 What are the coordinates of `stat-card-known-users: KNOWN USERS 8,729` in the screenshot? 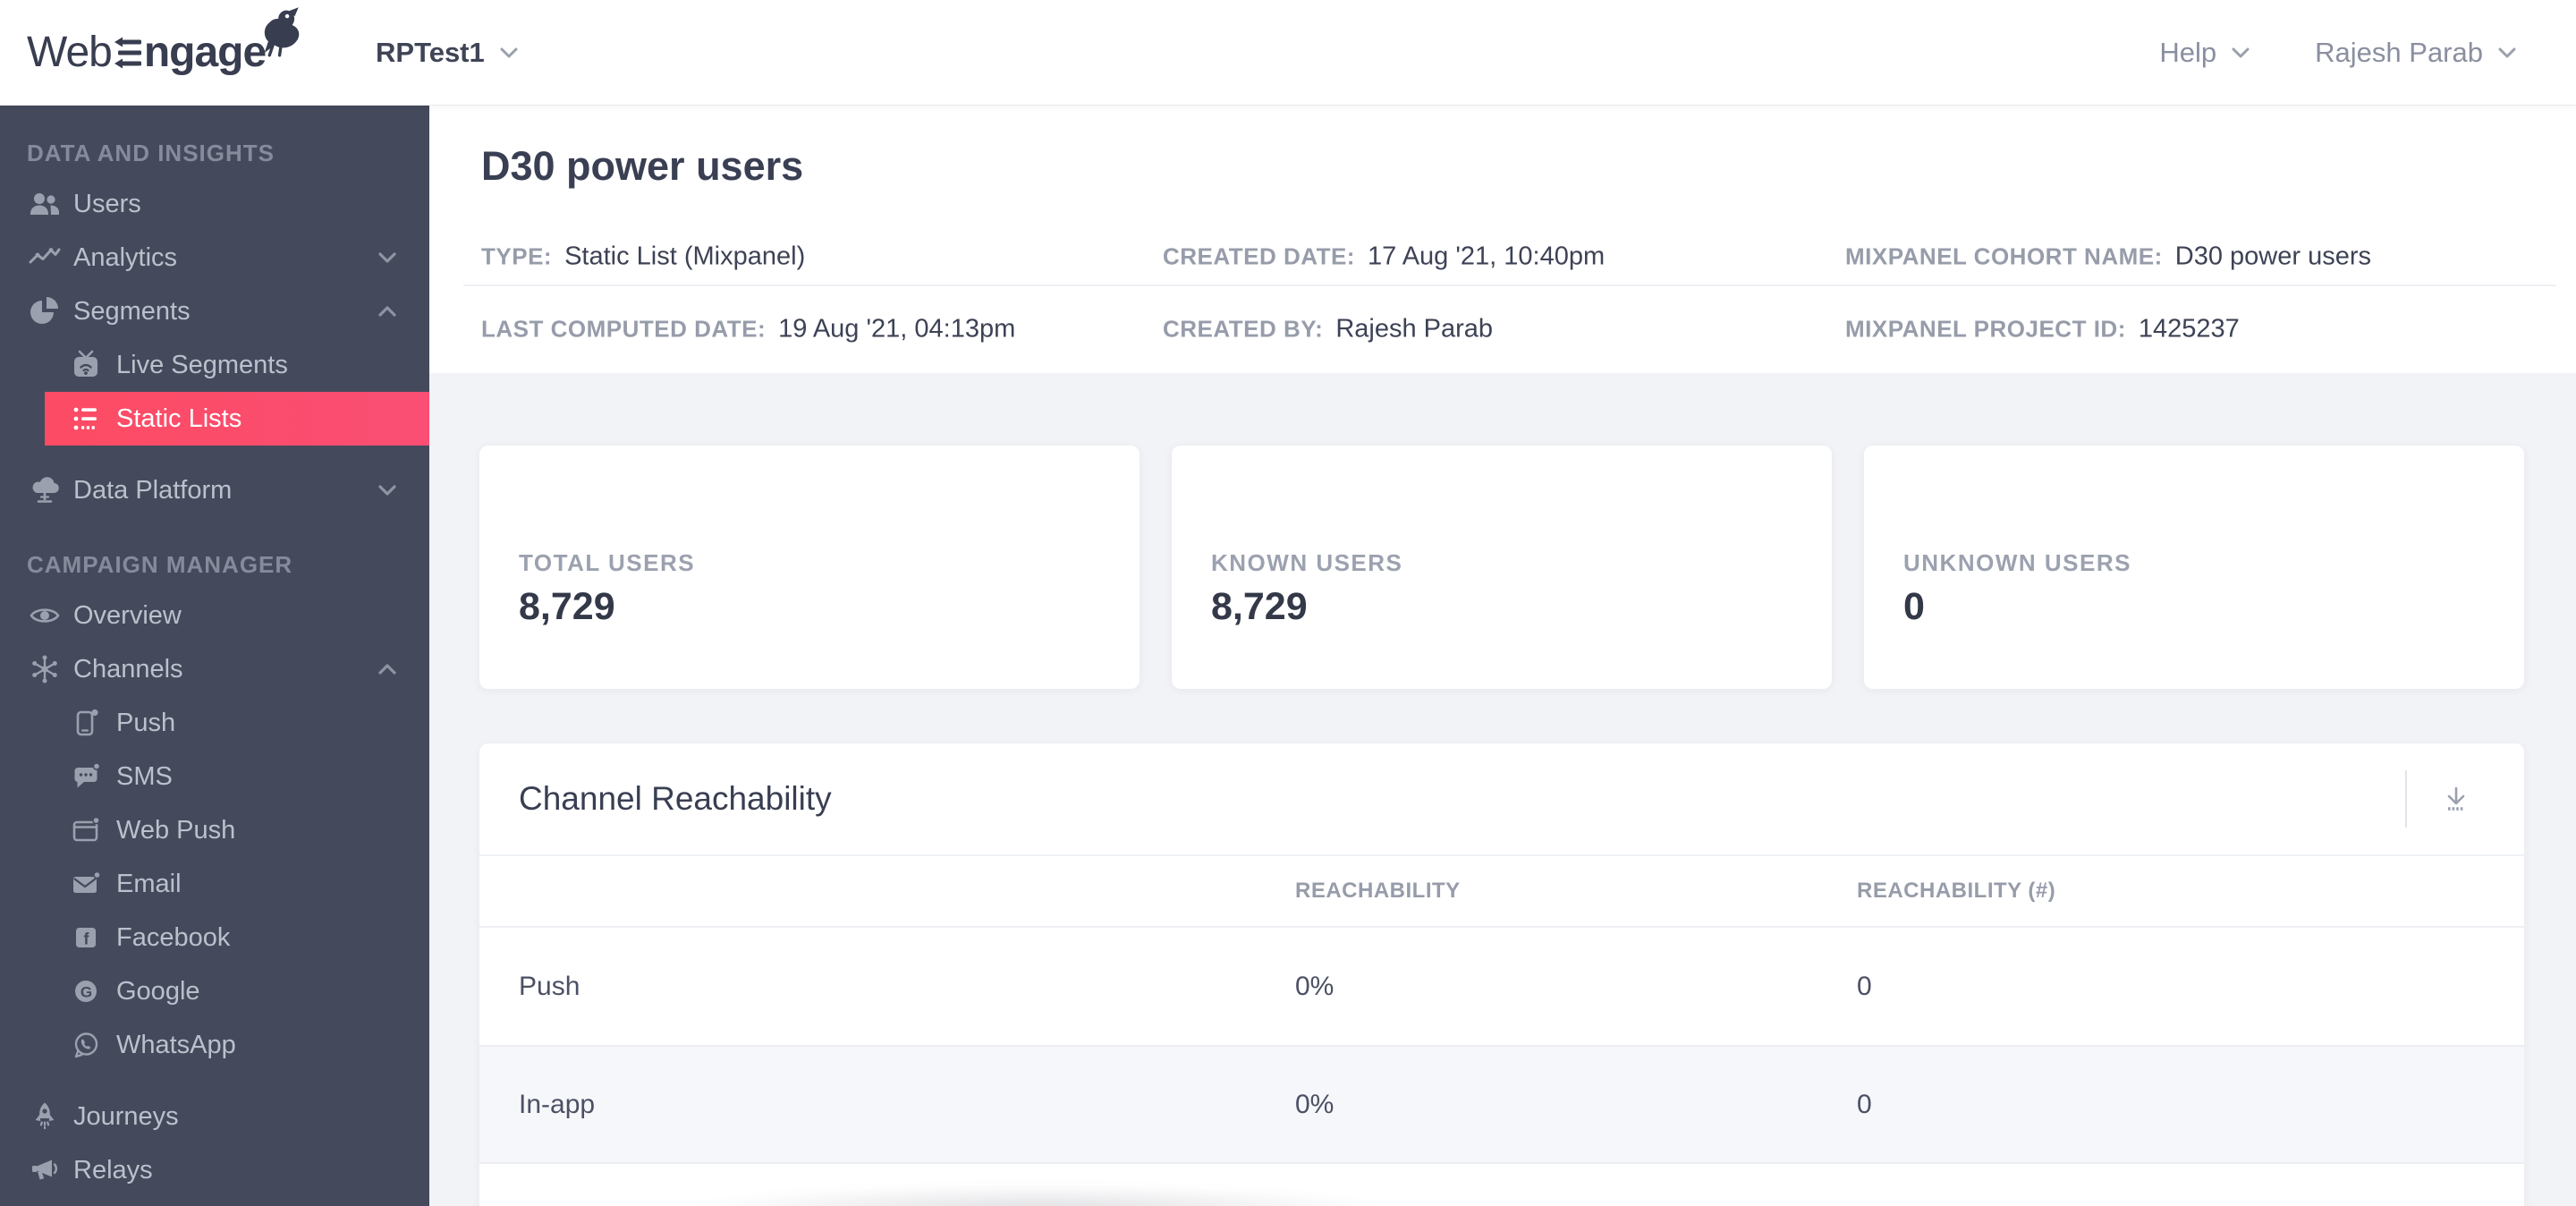 It's located at (1502, 567).